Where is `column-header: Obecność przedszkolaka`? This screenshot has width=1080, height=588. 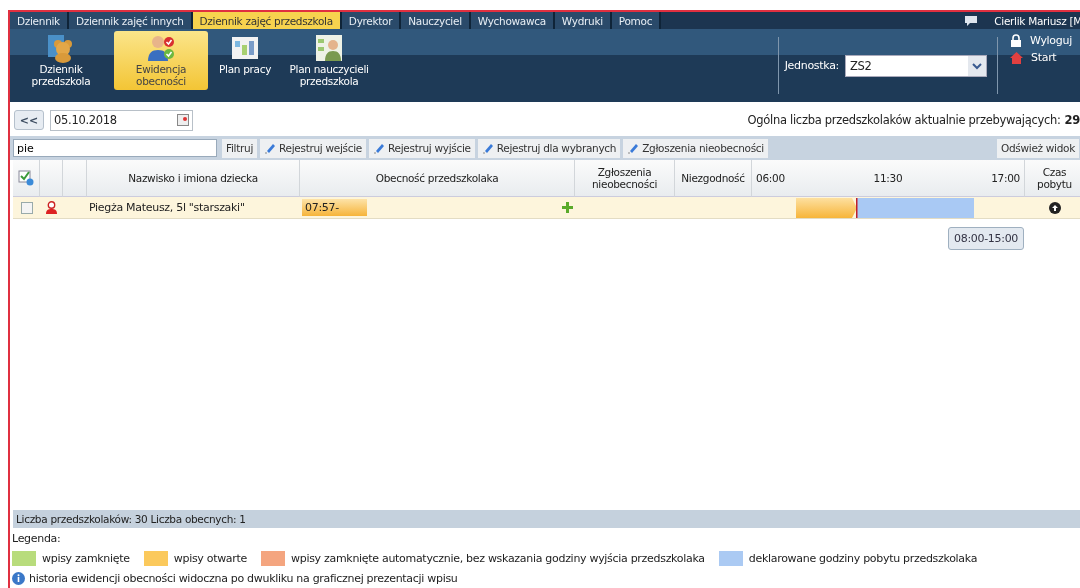
column-header: Obecność przedszkolaka is located at coordinates (437, 178).